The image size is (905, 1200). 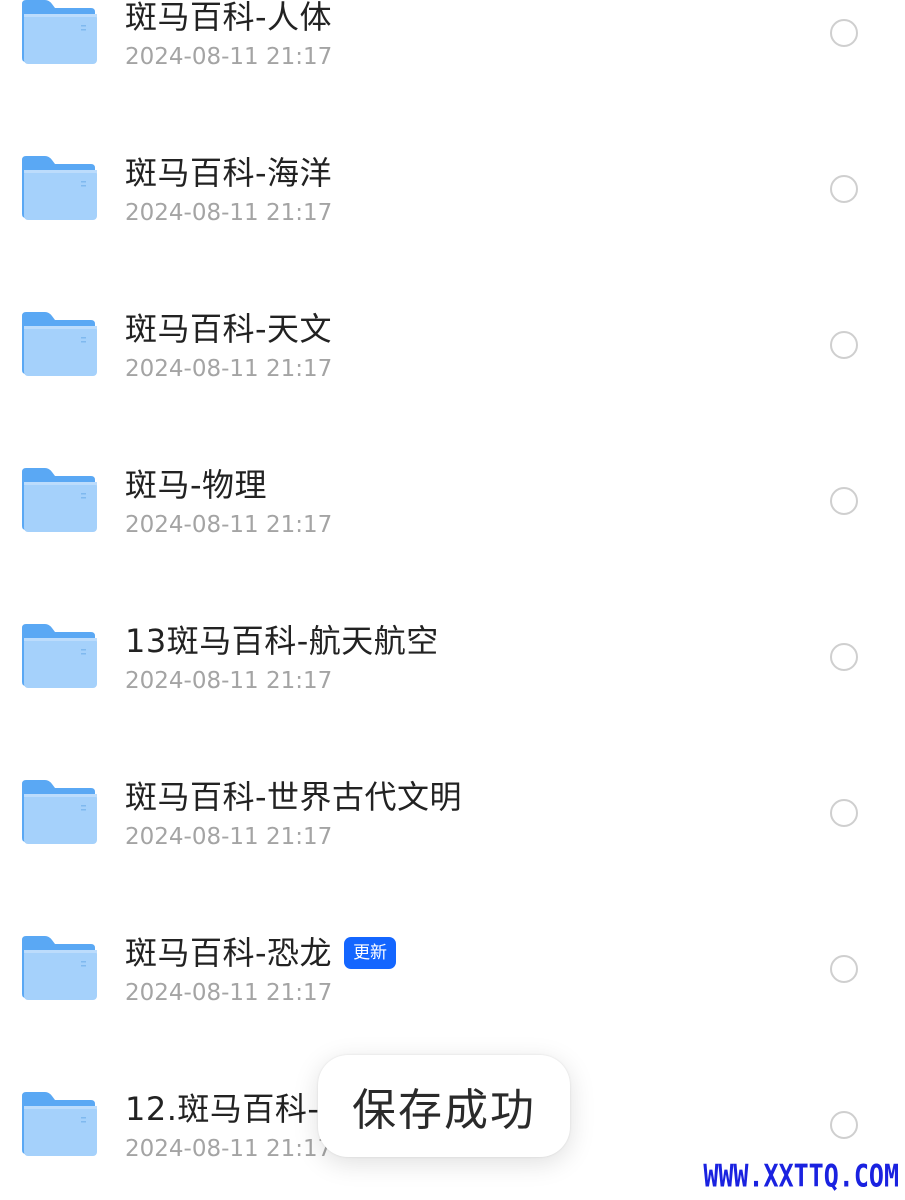 What do you see at coordinates (370, 953) in the screenshot?
I see `update-badge: 更新` at bounding box center [370, 953].